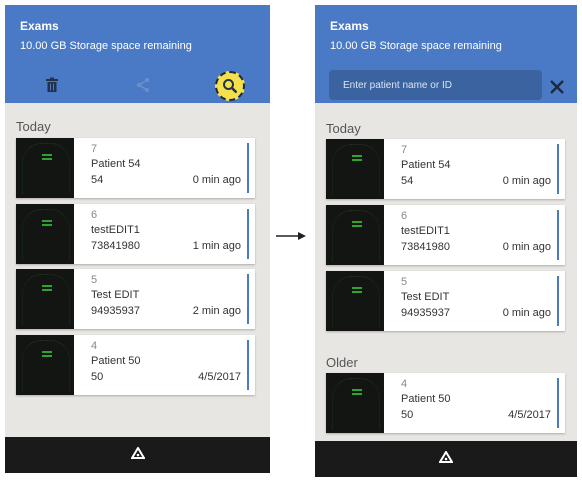  I want to click on exam-card: 6 testEDIT1 73841980 0 min ago, so click(445, 235).